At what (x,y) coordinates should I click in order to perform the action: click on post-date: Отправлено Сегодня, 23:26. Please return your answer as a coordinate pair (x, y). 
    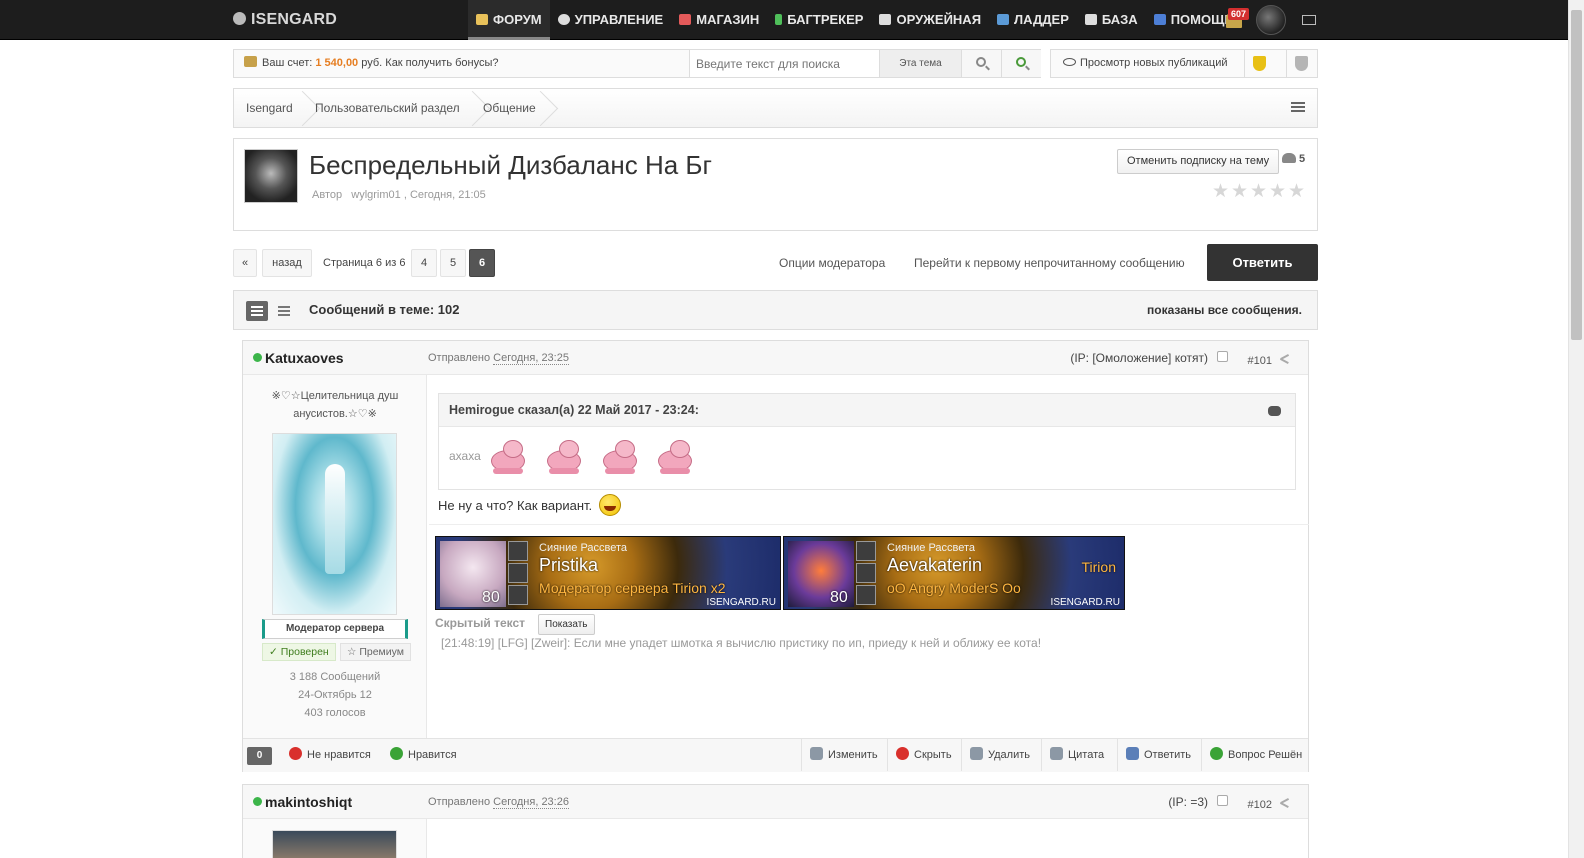
    Looking at the image, I should click on (498, 802).